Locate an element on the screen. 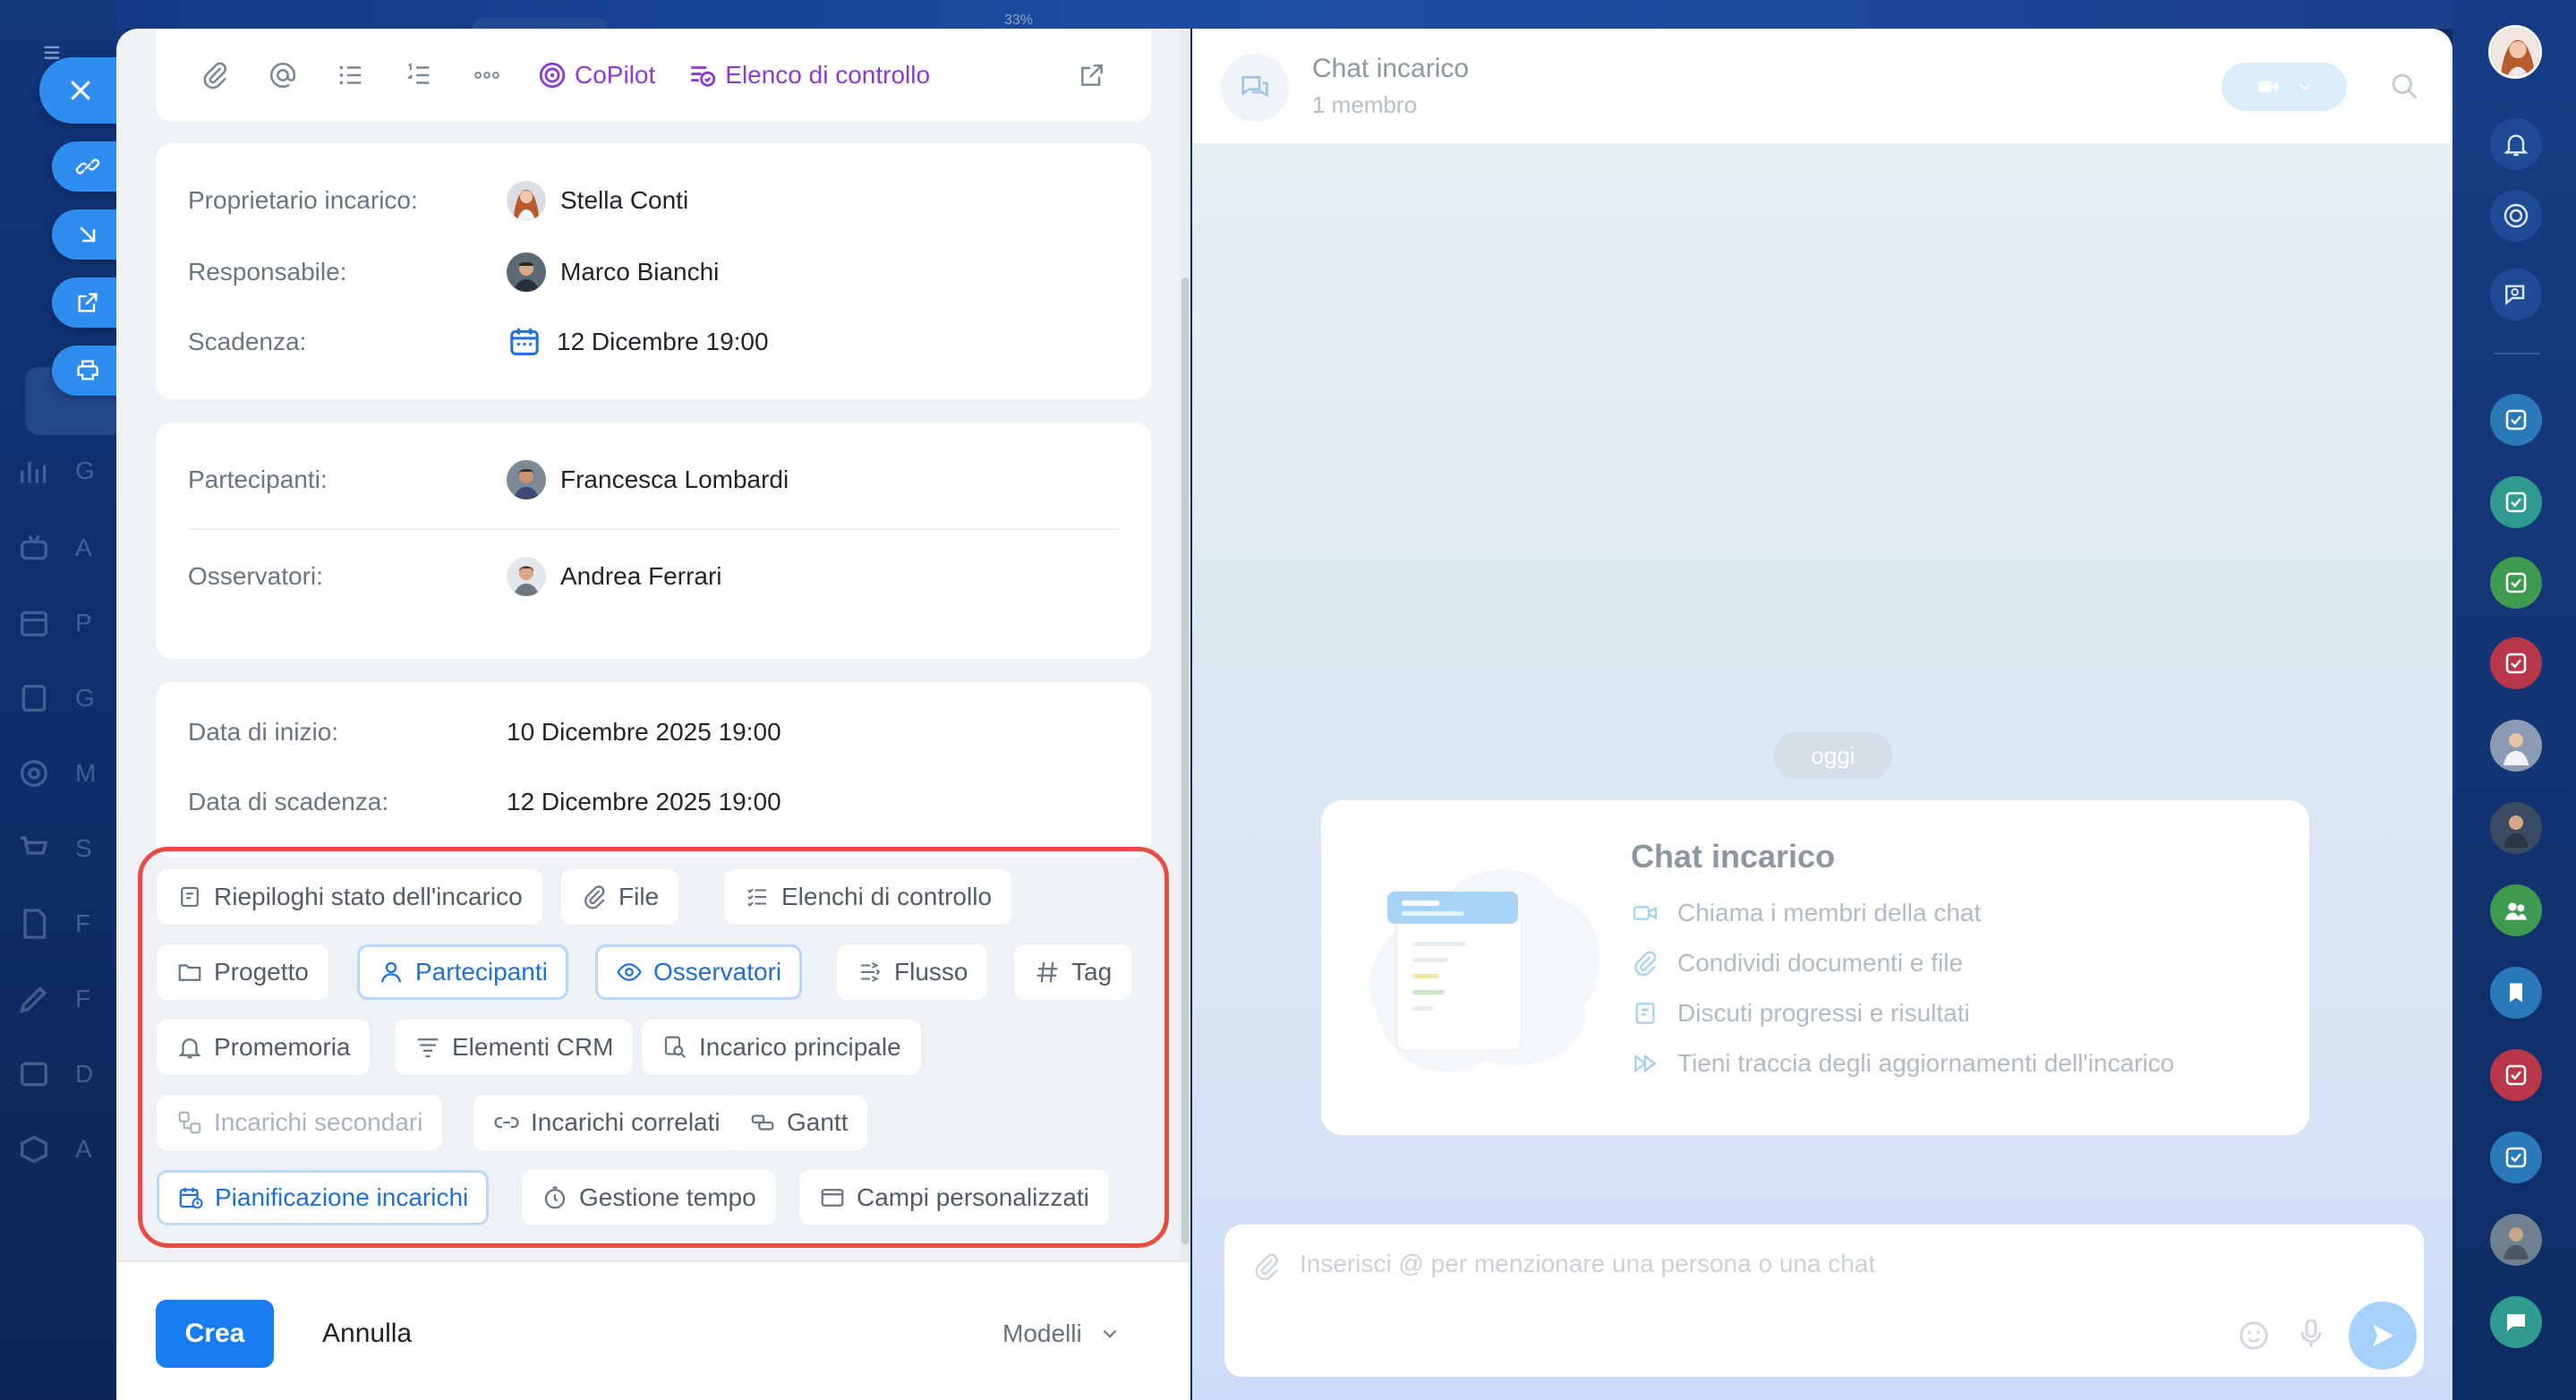 The width and height of the screenshot is (2576, 1400). document-icon is located at coordinates (35, 924).